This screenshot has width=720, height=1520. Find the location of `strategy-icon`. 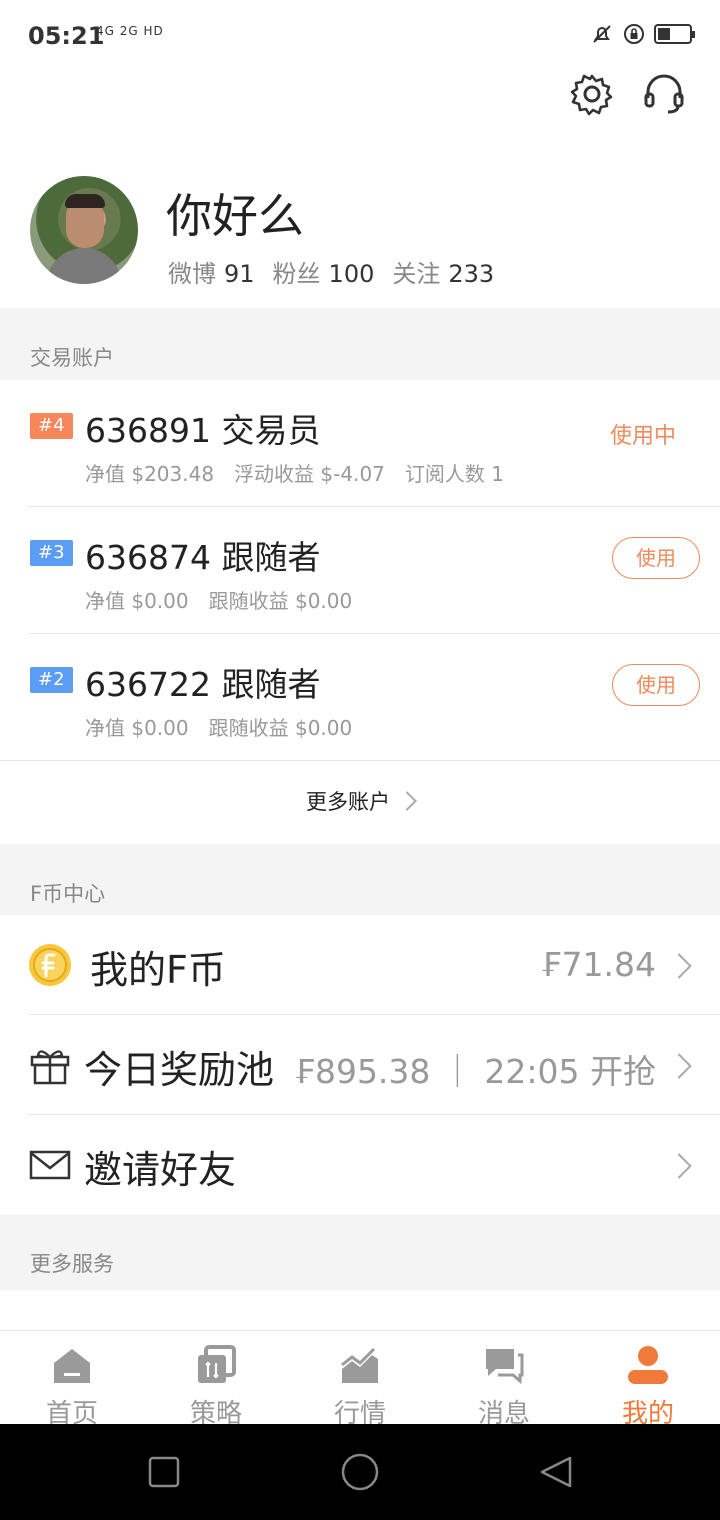

strategy-icon is located at coordinates (217, 1364).